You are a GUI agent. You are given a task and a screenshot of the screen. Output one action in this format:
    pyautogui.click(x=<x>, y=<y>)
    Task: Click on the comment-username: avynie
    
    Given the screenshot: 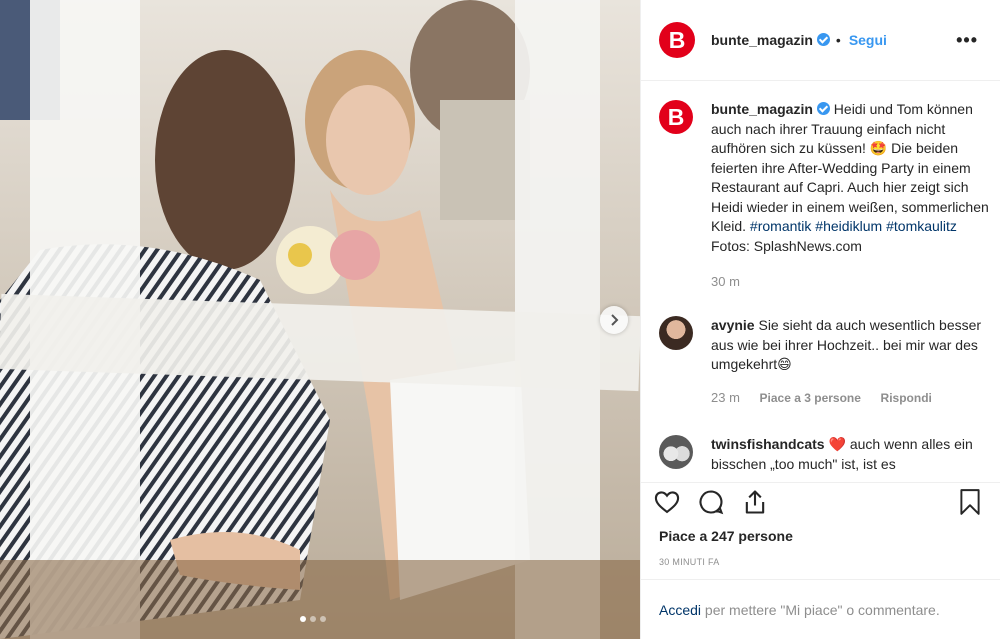 What is the action you would take?
    pyautogui.click(x=733, y=325)
    